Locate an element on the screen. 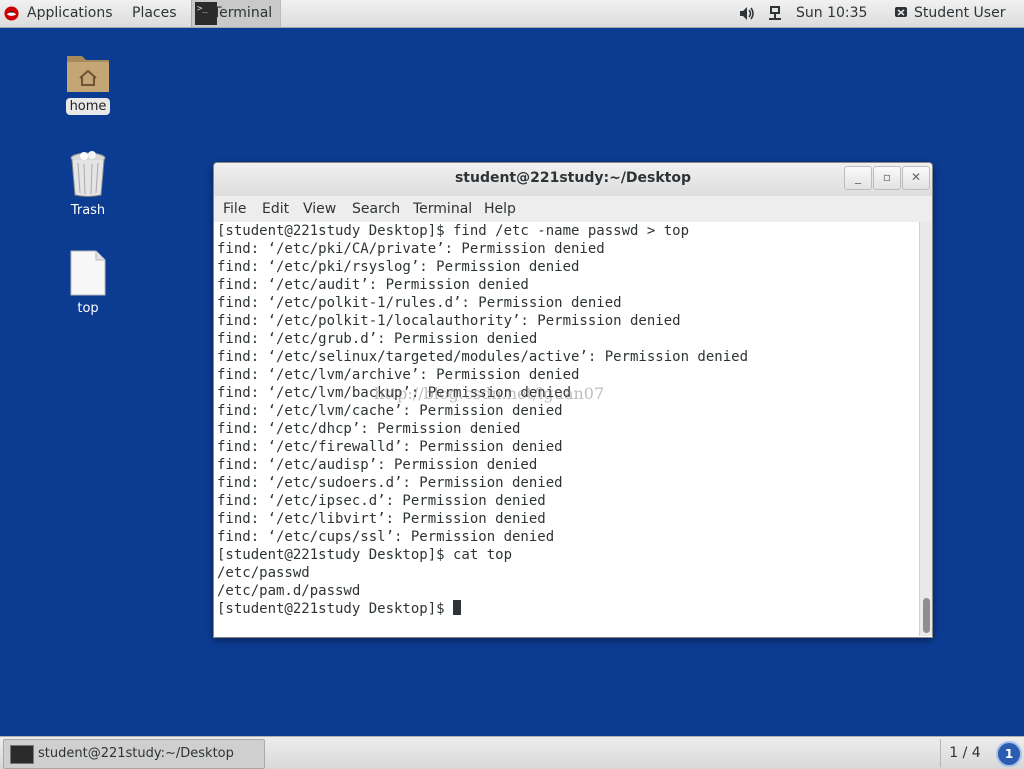  redhat-logo-icon is located at coordinates (11, 13).